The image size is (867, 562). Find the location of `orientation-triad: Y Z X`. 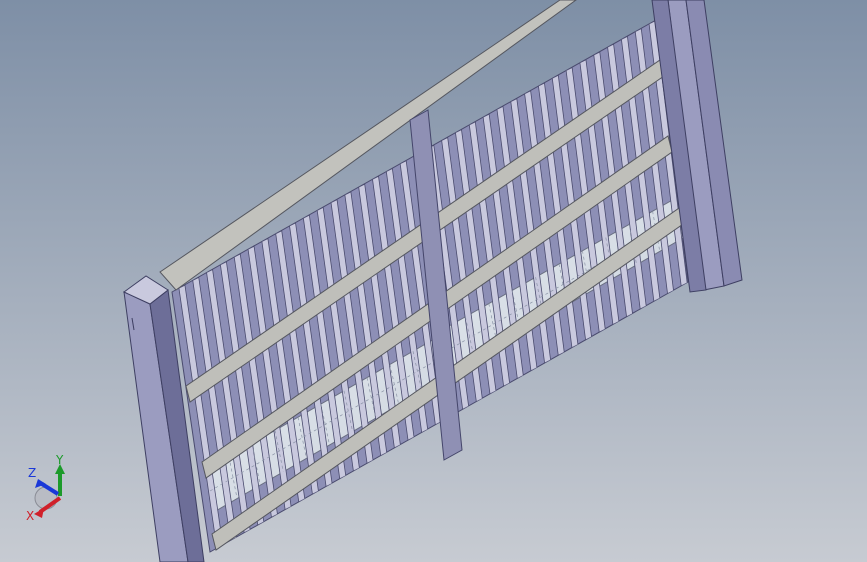

orientation-triad: Y Z X is located at coordinates (52, 488).